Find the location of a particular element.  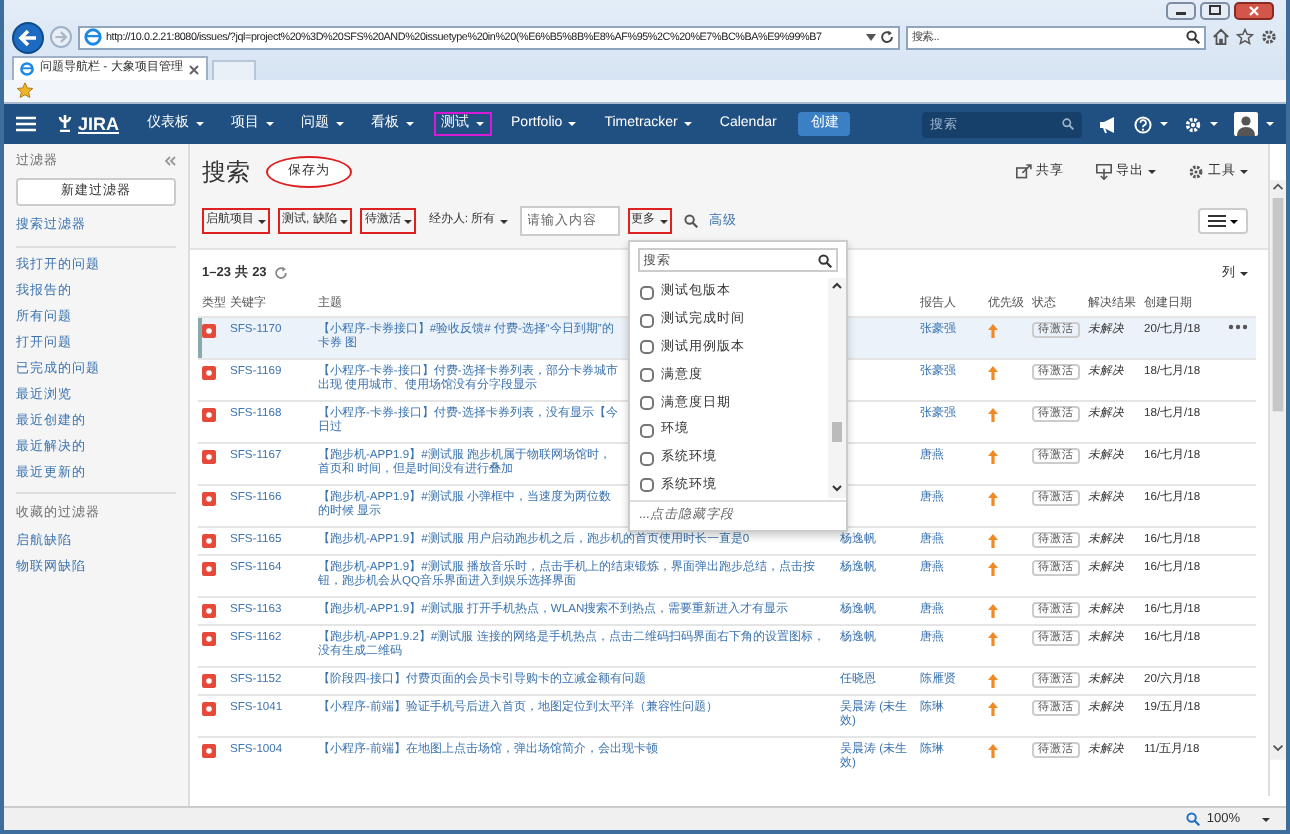

star-icon is located at coordinates (1245, 37).